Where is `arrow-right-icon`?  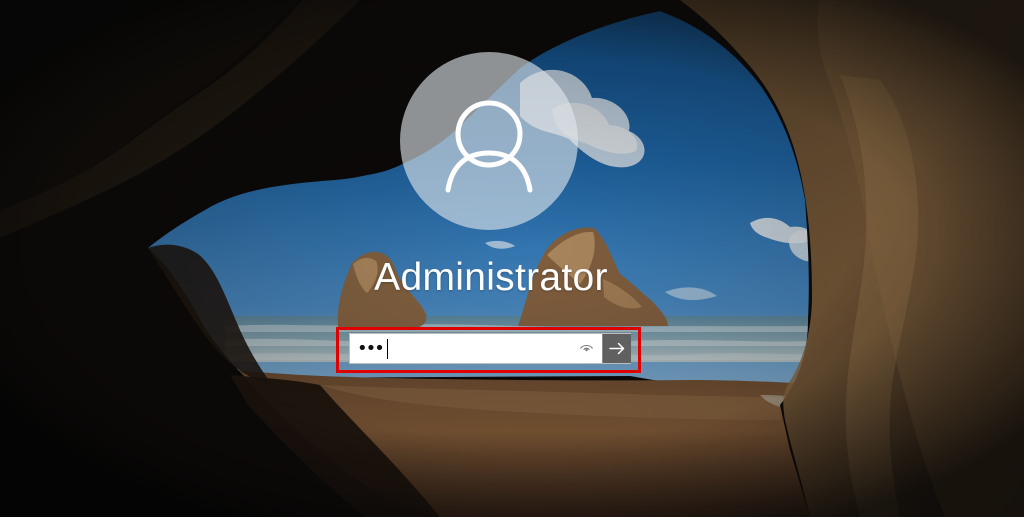 arrow-right-icon is located at coordinates (617, 348).